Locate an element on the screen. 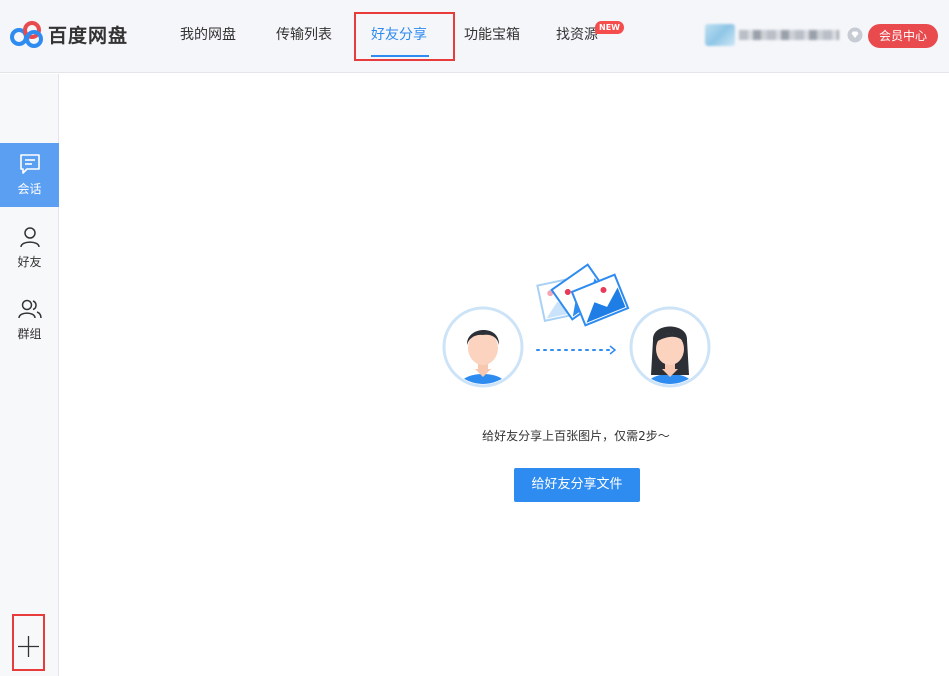 This screenshot has width=949, height=676. sidebar-item-label: 会话 is located at coordinates (29, 189).